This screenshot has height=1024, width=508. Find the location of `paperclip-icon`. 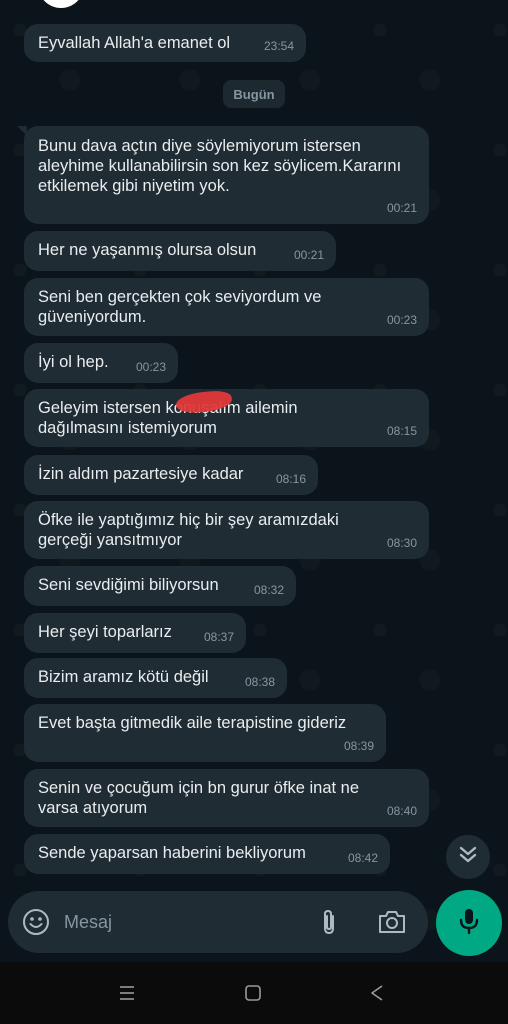

paperclip-icon is located at coordinates (329, 922).